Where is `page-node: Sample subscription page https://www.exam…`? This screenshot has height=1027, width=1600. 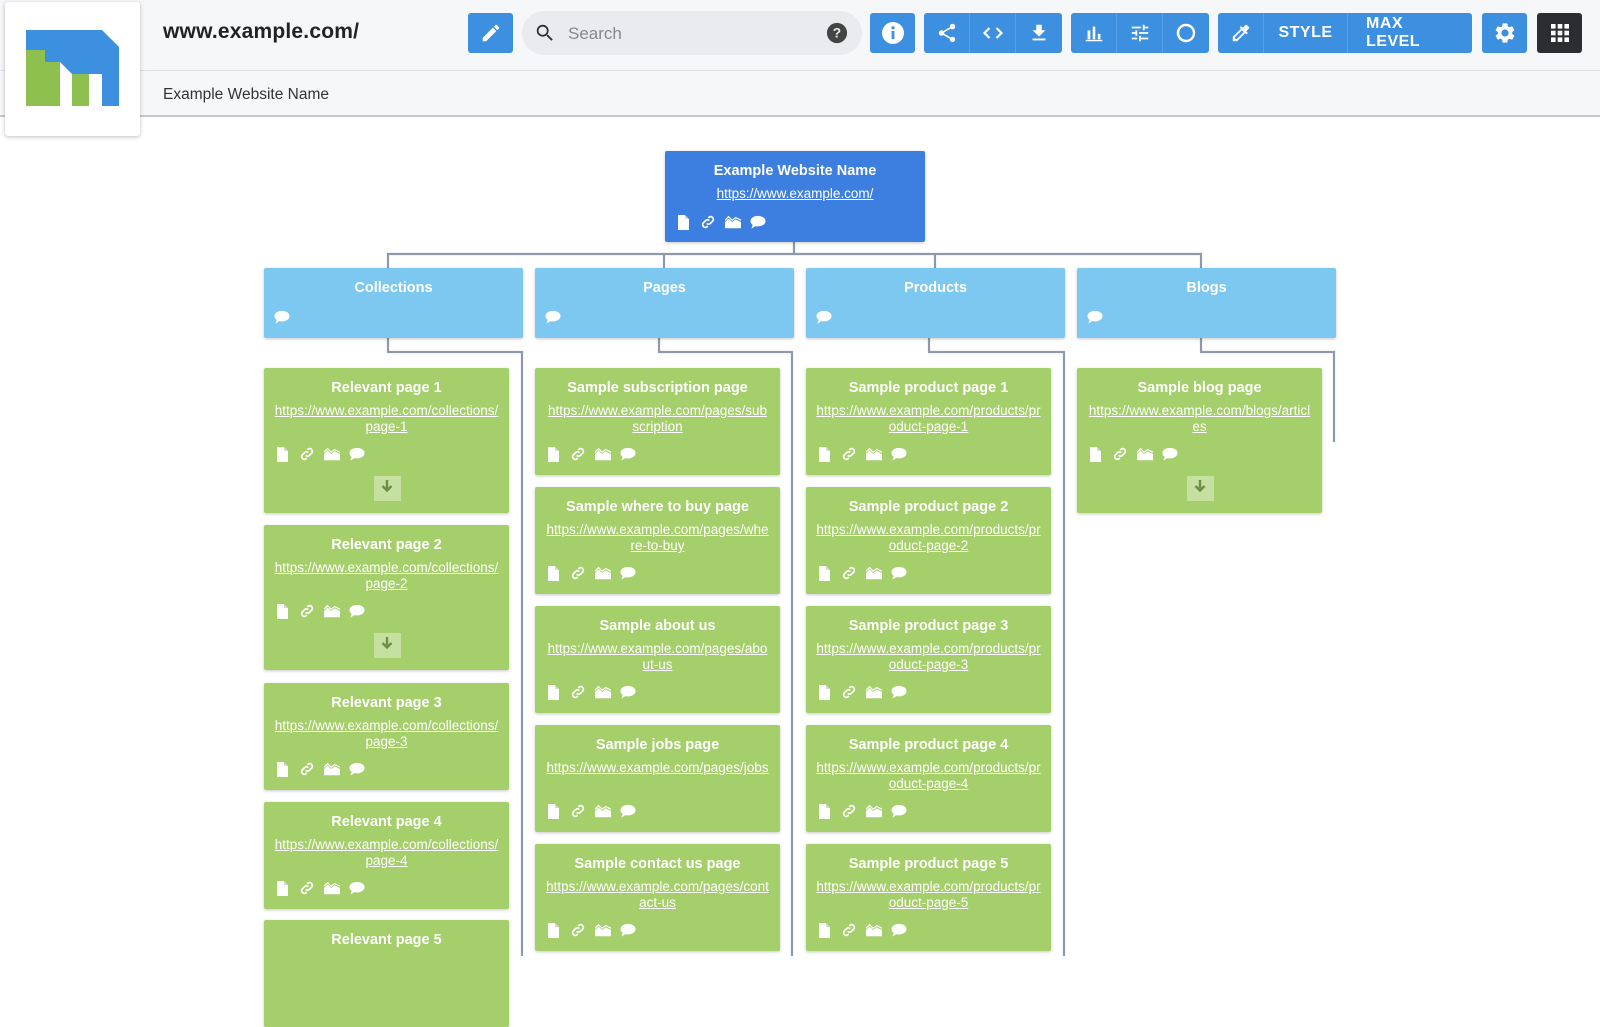 page-node: Sample subscription page https://www.exam… is located at coordinates (657, 421).